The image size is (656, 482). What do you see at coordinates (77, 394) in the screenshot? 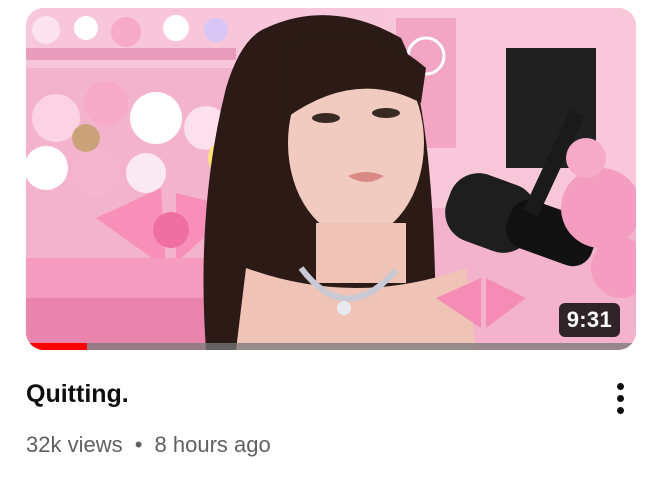
I see `video-title: Quitting.` at bounding box center [77, 394].